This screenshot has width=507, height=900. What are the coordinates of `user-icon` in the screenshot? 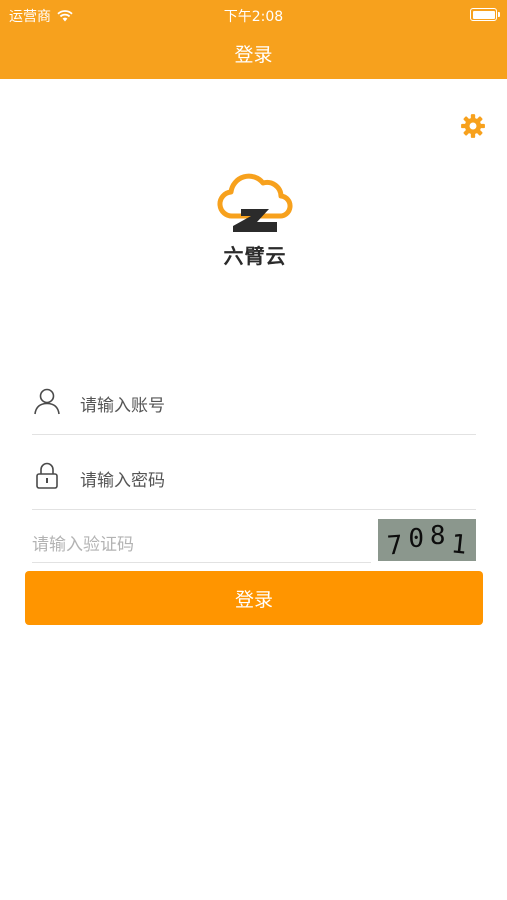 It's located at (47, 401).